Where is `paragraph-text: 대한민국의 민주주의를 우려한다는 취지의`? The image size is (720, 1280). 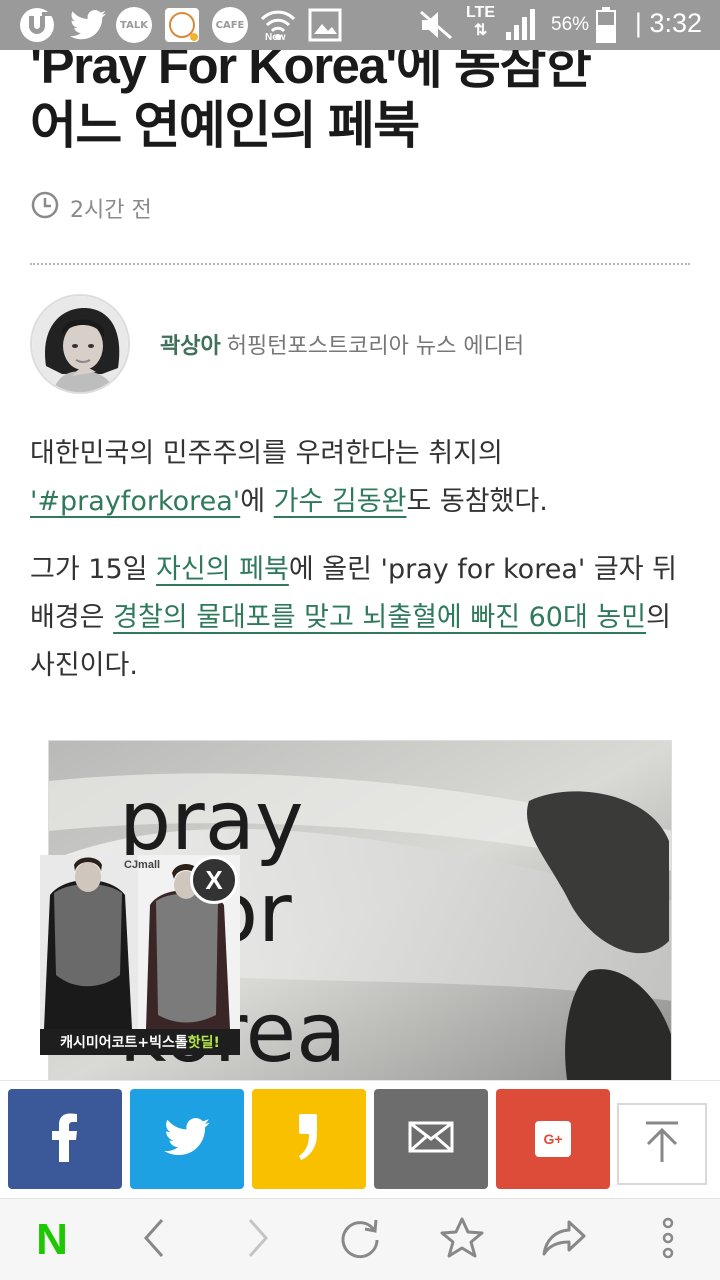 paragraph-text: 대한민국의 민주주의를 우려한다는 취지의 is located at coordinates (266, 453).